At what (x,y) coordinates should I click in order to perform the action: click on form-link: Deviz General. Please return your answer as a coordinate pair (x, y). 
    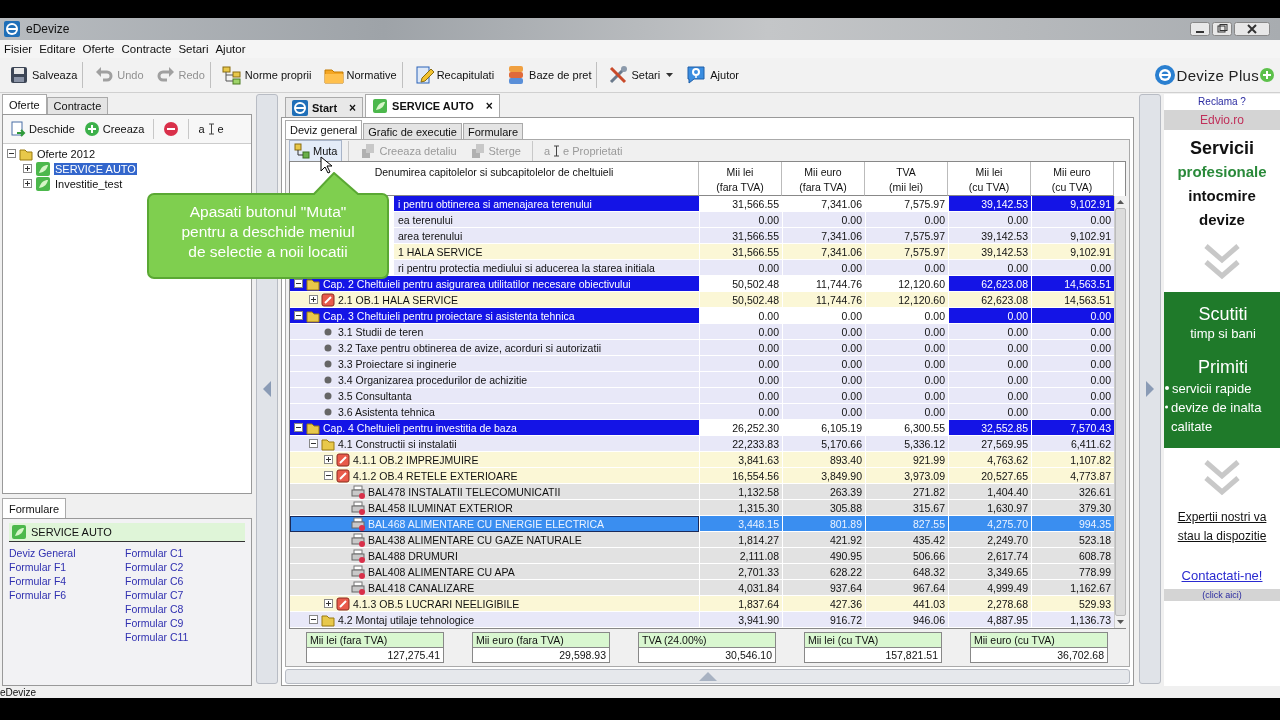
    Looking at the image, I should click on (42, 553).